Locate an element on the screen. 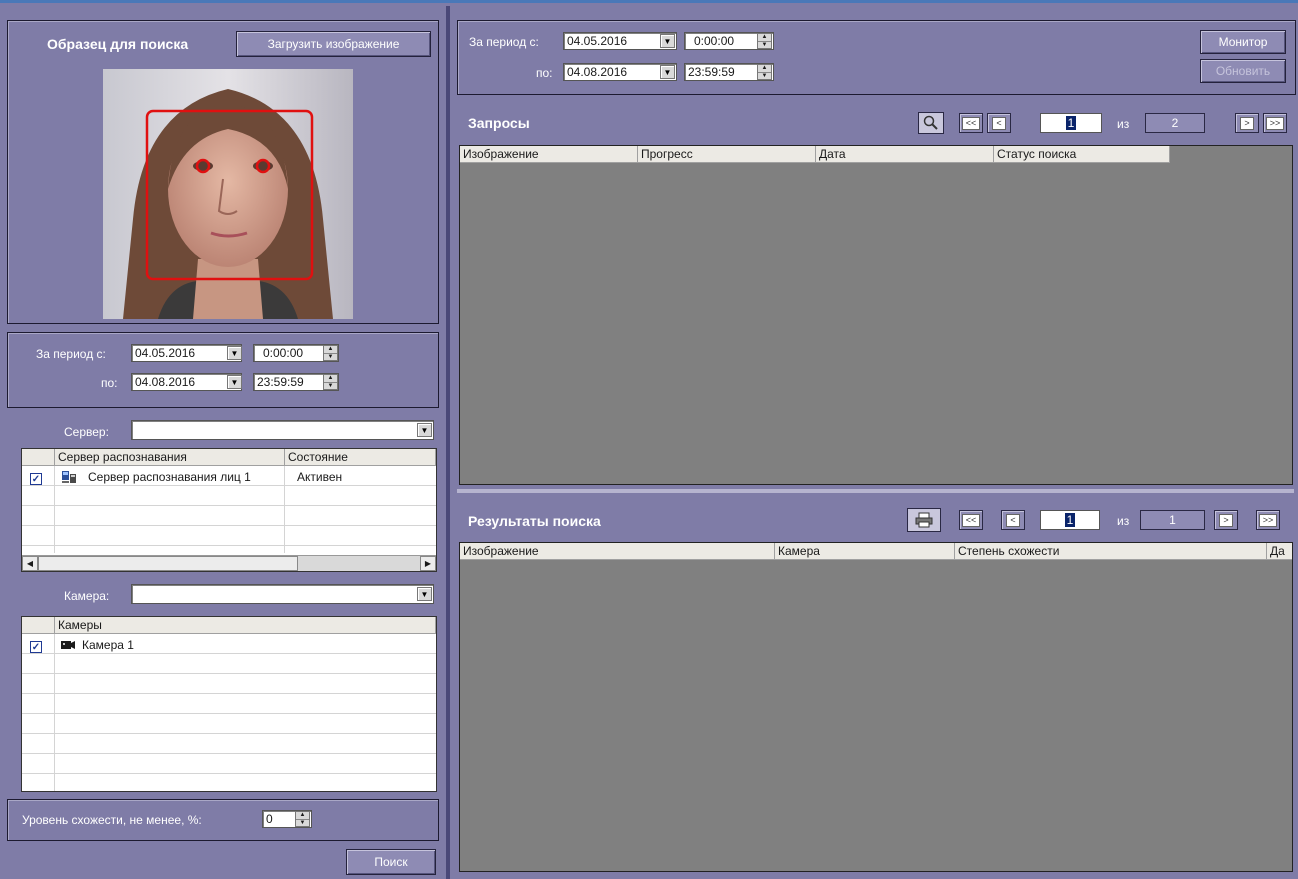  results-page-input: 1 is located at coordinates (1070, 520).